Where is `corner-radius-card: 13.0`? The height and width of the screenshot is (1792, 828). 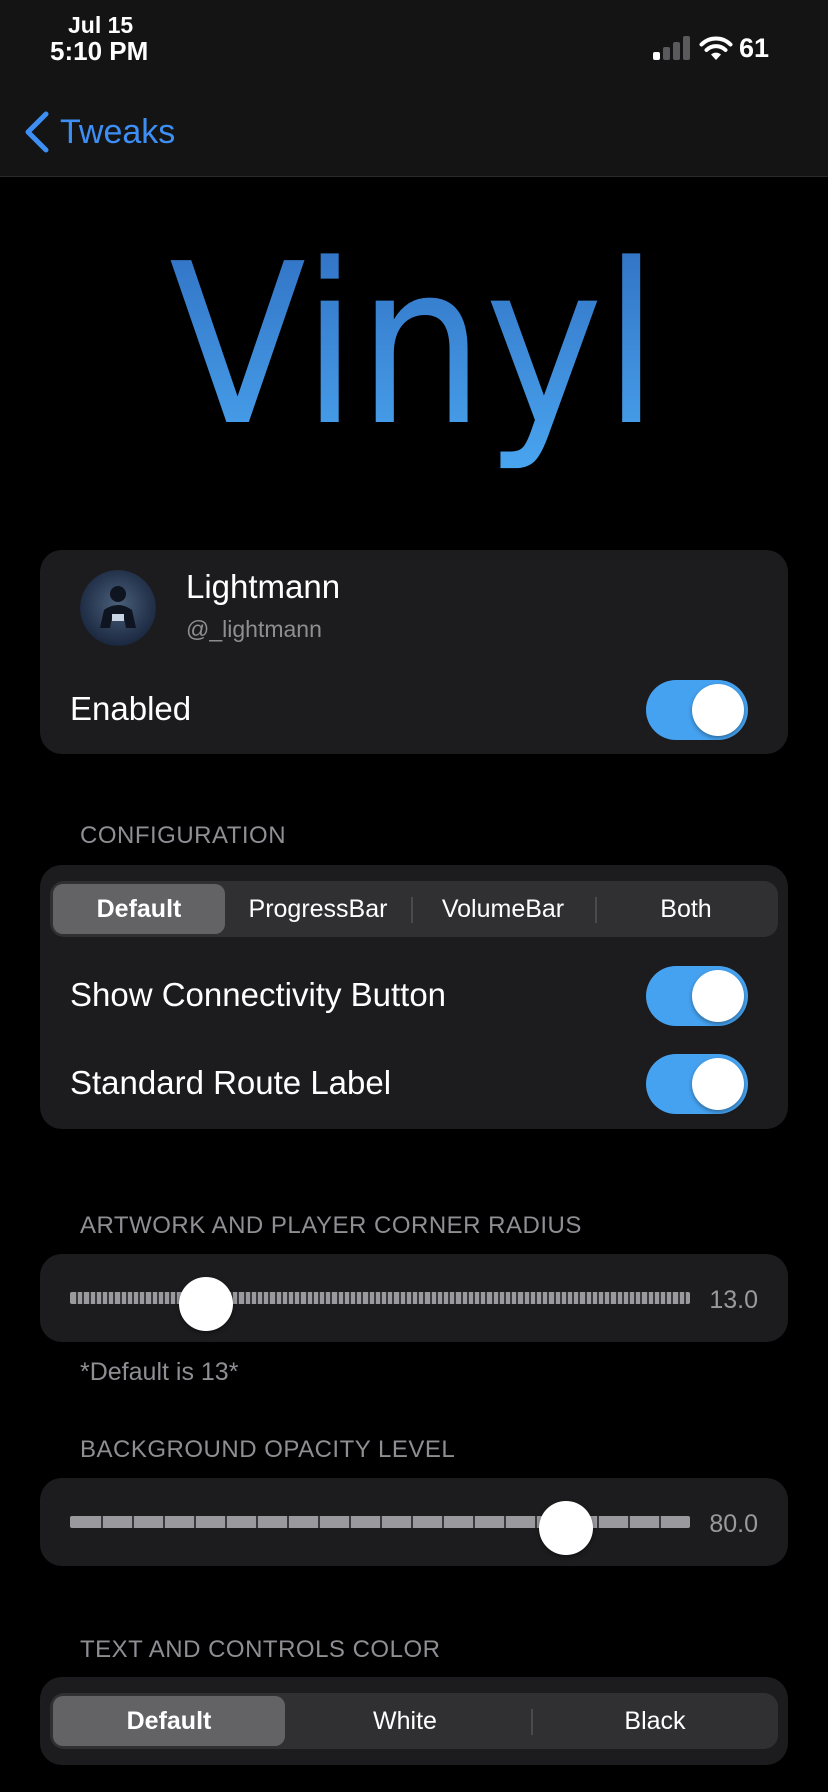
corner-radius-card: 13.0 is located at coordinates (414, 1298).